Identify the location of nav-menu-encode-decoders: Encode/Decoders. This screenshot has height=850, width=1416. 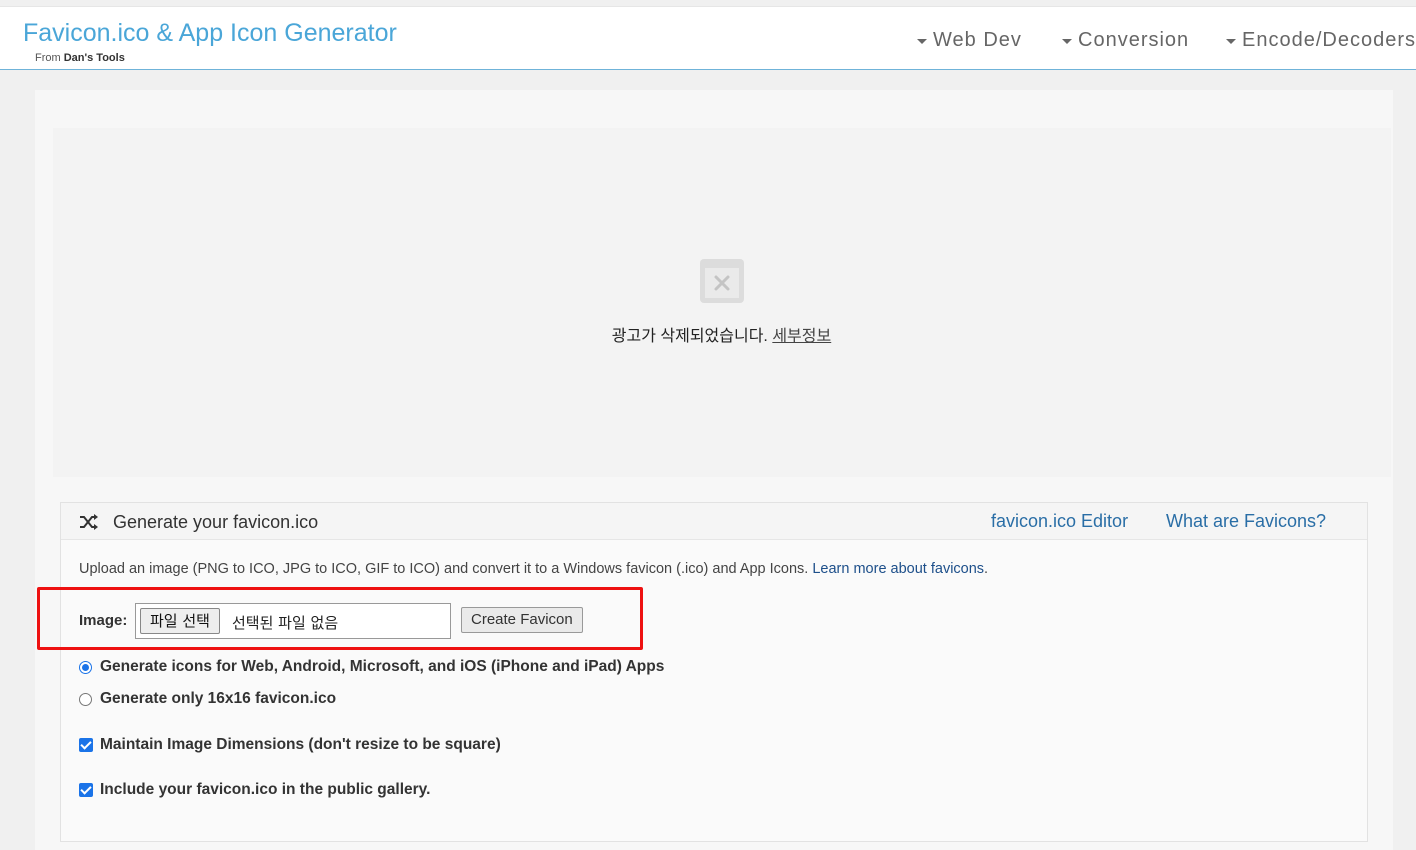
(1321, 40).